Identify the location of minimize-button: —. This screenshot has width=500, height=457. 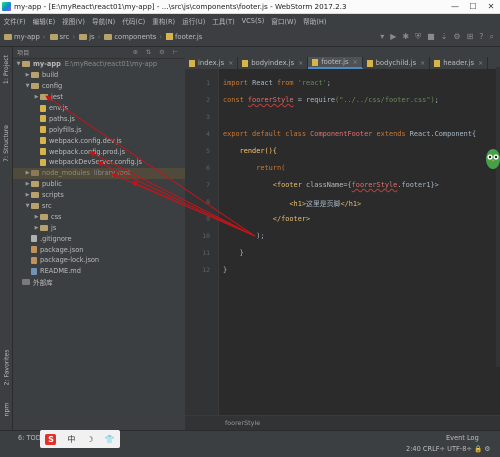
(455, 6).